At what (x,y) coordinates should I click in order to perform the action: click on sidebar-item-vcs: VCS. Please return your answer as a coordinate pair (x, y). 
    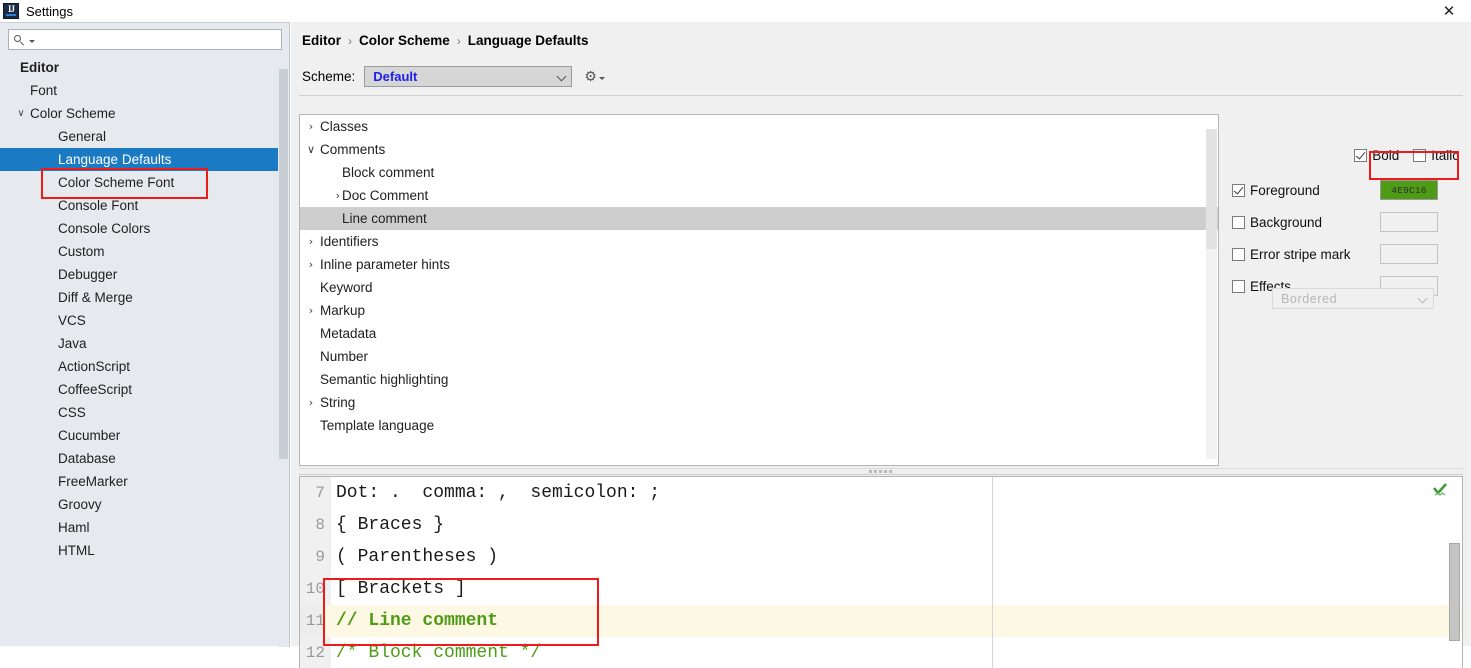
    Looking at the image, I should click on (145, 320).